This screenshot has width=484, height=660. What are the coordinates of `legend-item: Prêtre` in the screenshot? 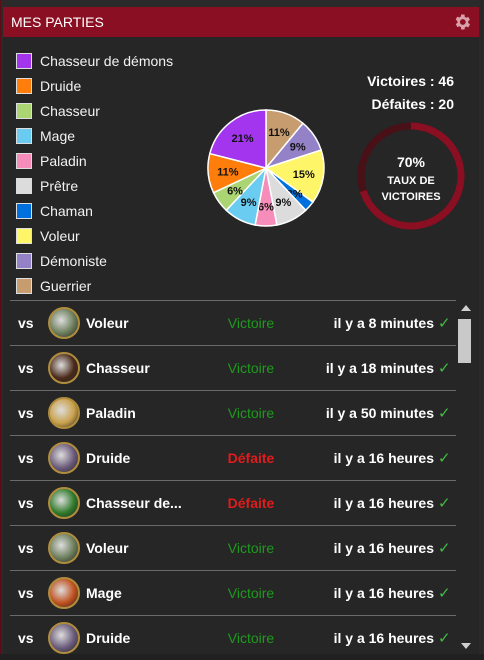 It's located at (94, 185).